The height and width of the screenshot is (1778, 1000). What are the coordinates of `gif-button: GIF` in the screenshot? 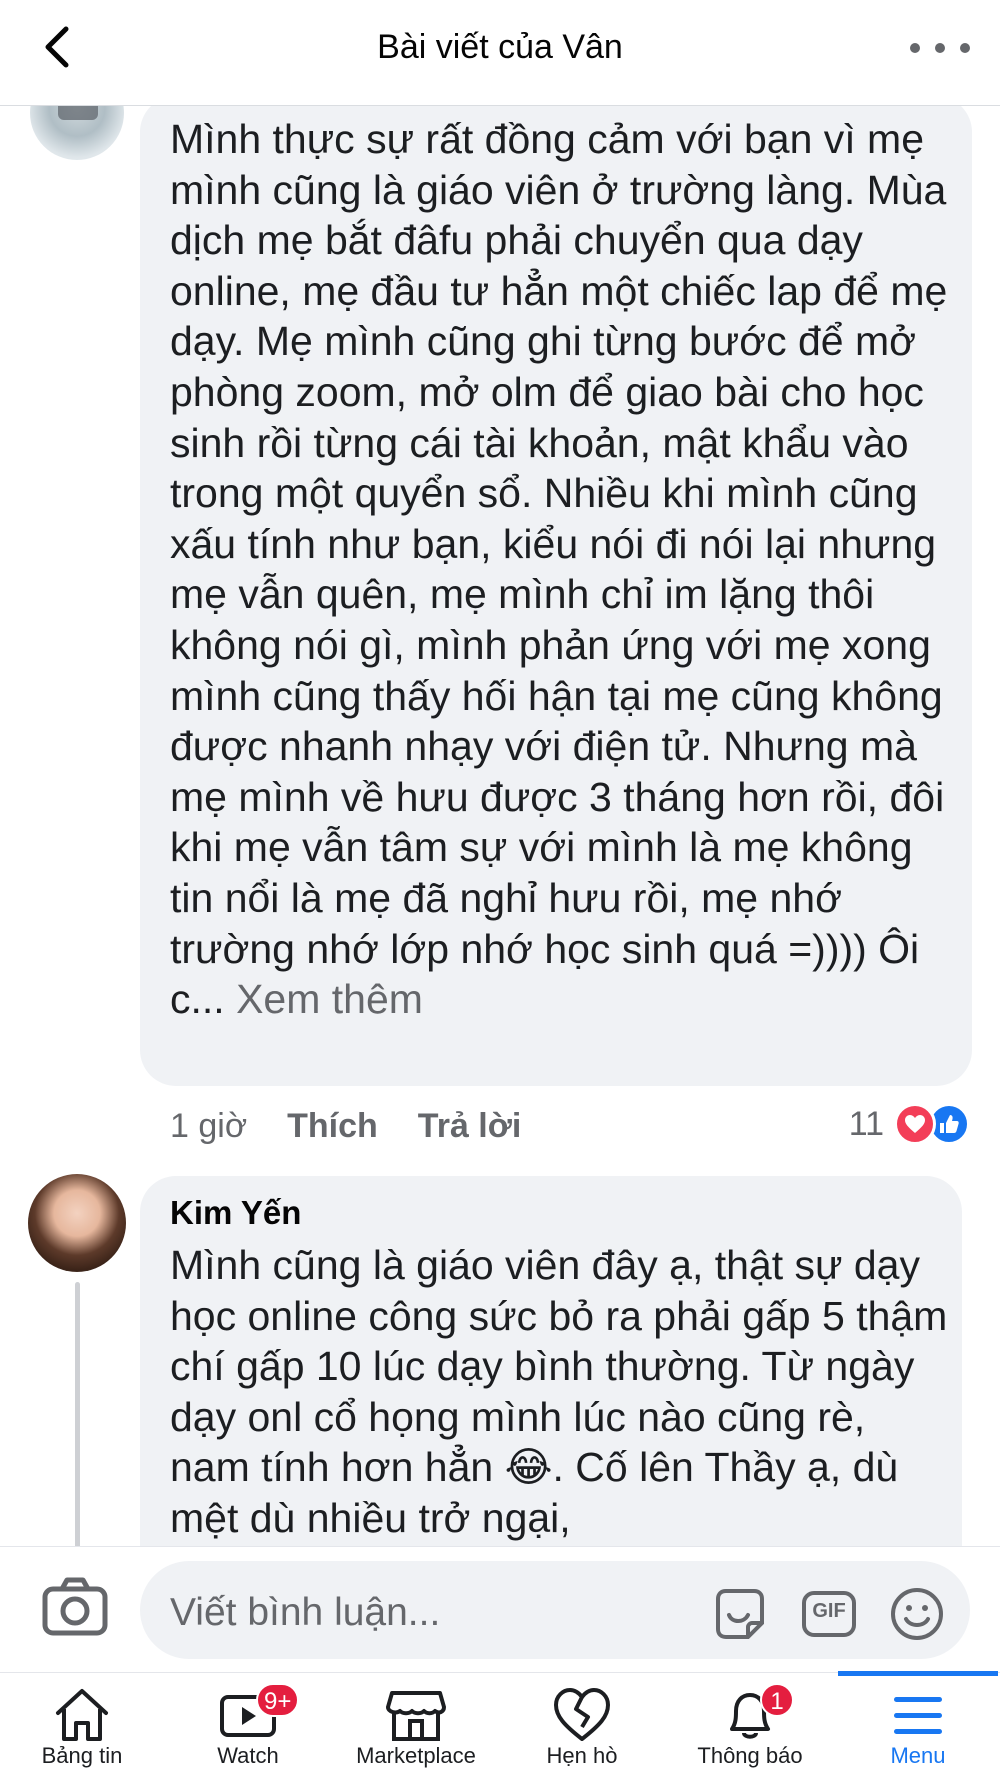 It's located at (829, 1614).